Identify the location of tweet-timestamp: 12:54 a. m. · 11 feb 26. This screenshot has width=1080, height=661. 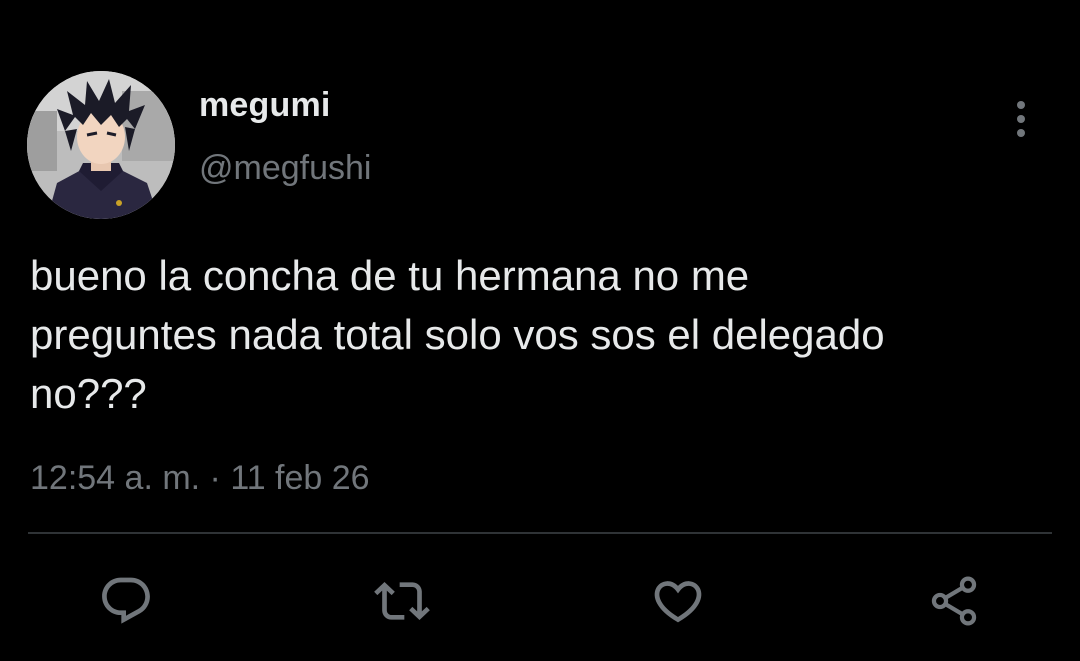
(200, 478).